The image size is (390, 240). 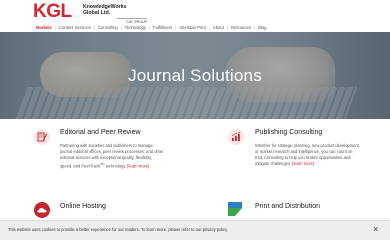 What do you see at coordinates (135, 27) in the screenshot?
I see `nav-item-technology: Technology` at bounding box center [135, 27].